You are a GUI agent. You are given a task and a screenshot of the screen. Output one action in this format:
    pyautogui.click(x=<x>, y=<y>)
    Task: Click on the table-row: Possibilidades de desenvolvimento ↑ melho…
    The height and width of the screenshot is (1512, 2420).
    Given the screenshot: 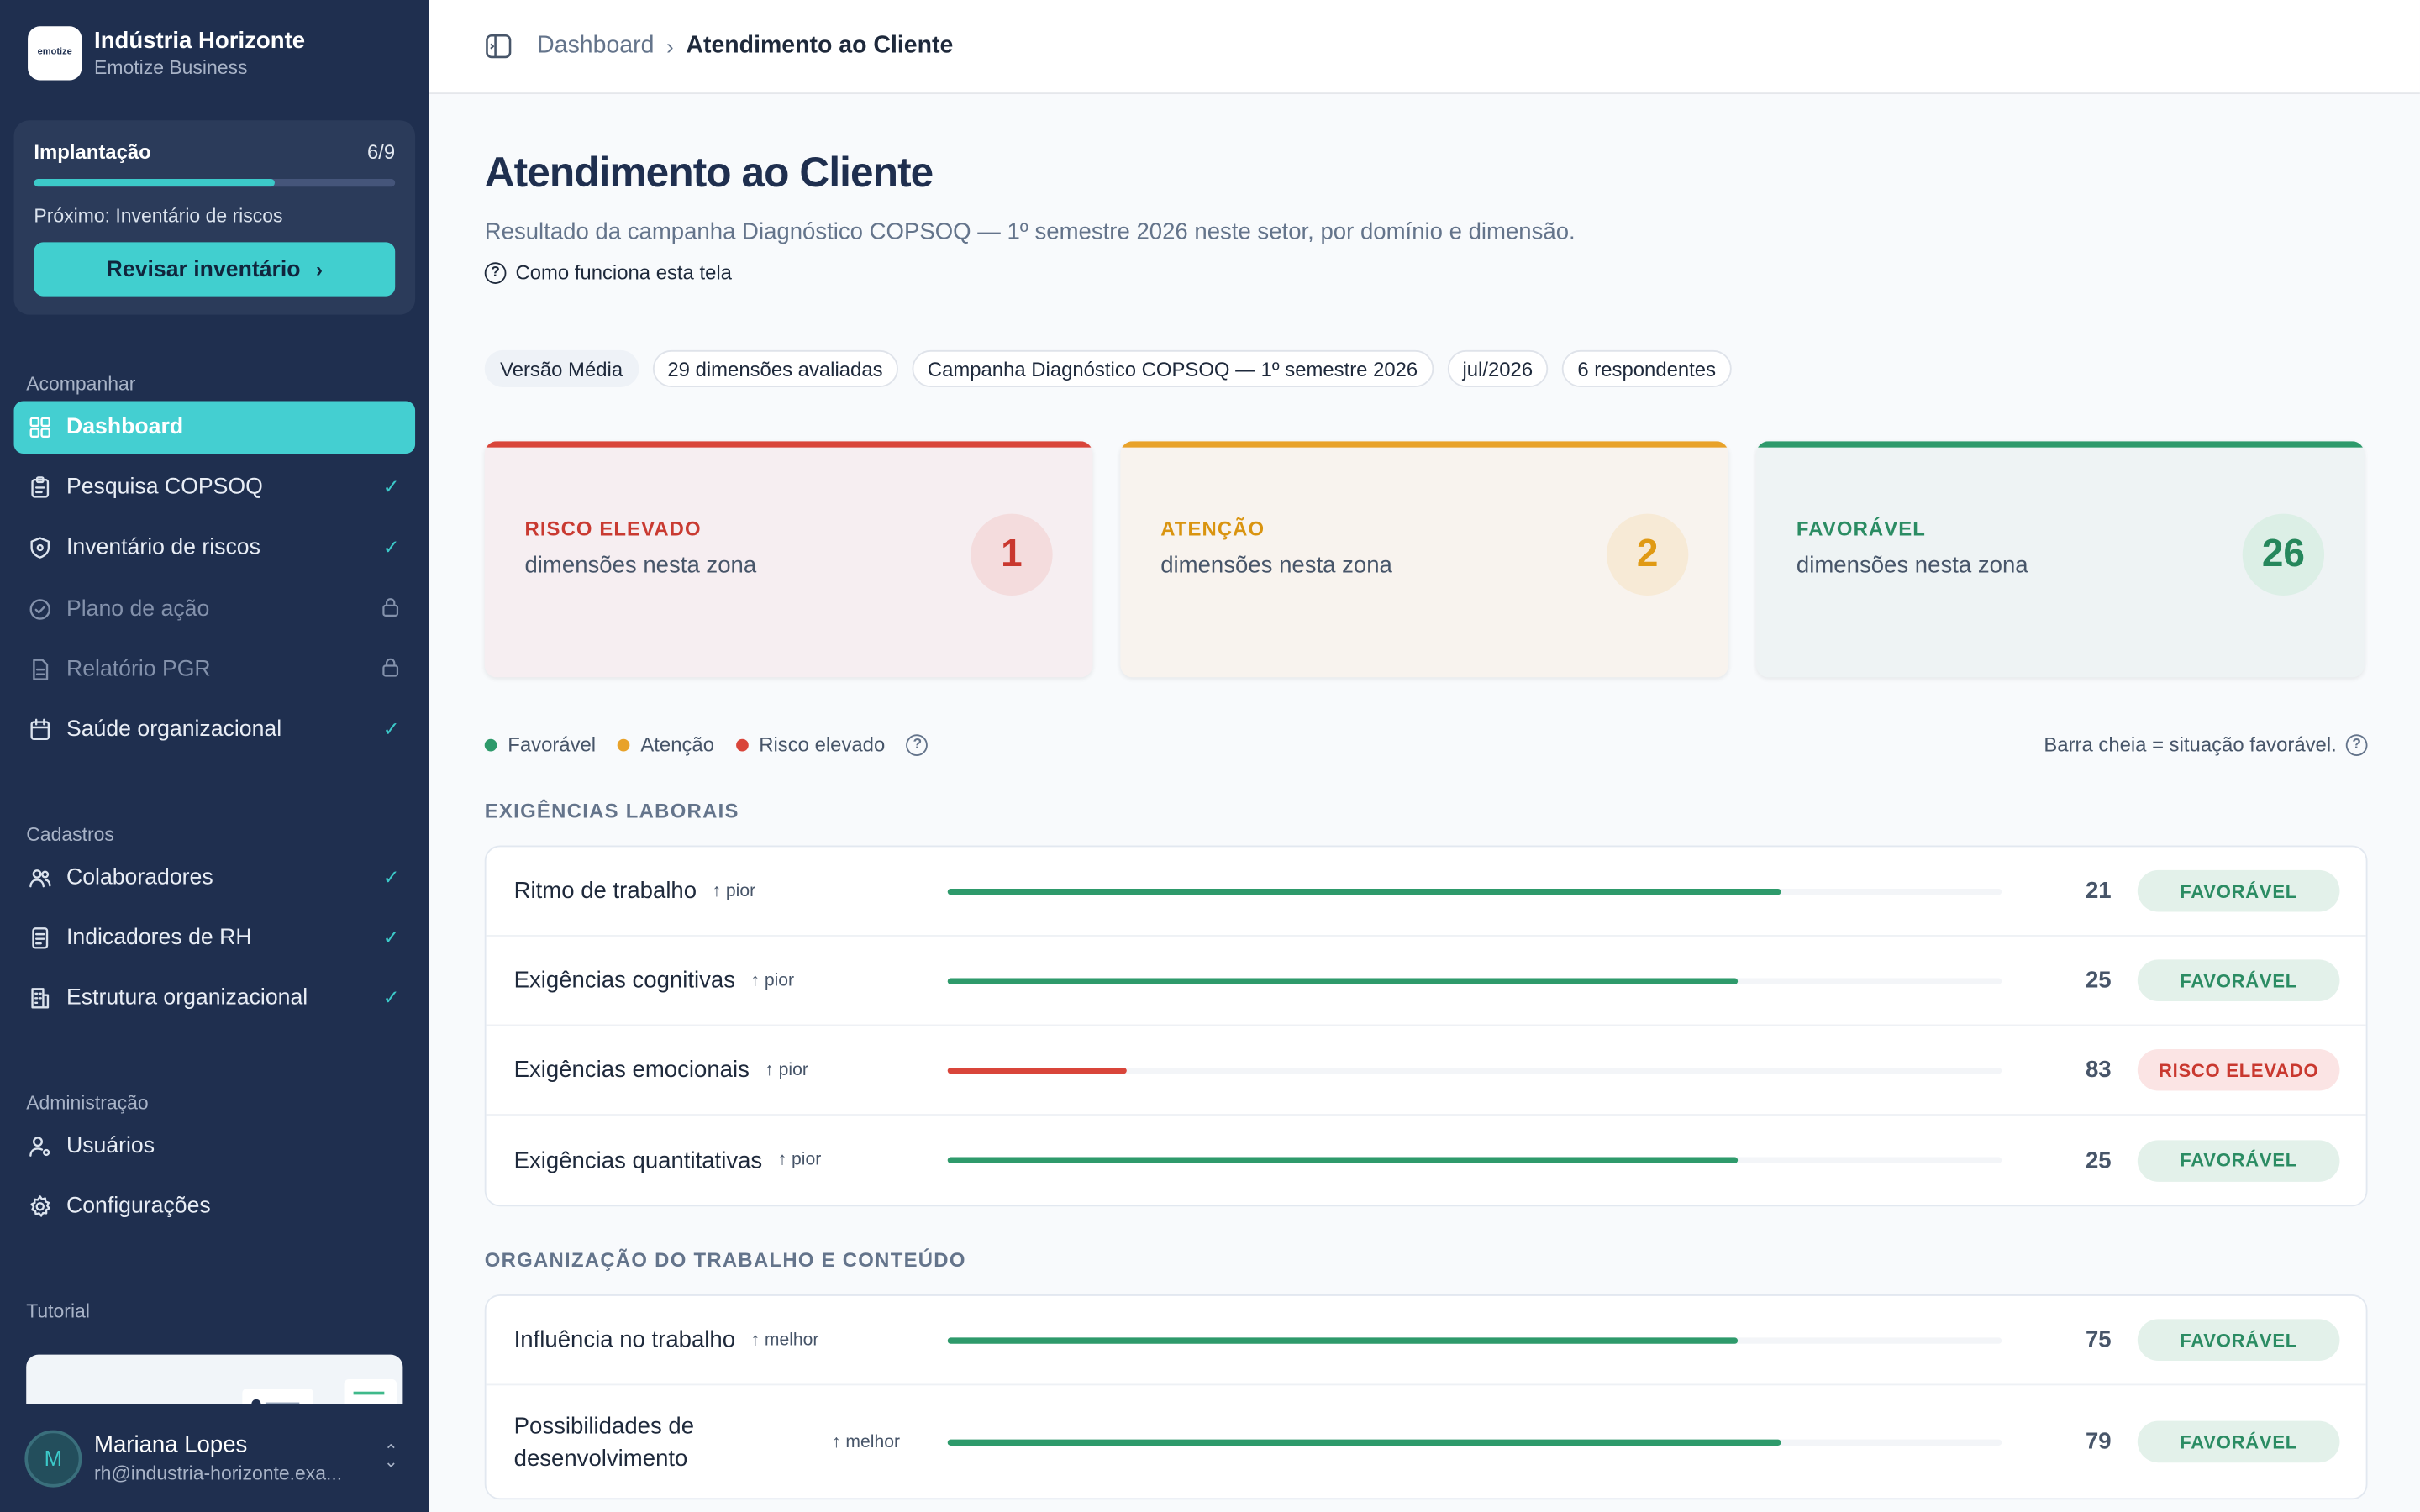 What is the action you would take?
    pyautogui.click(x=1426, y=1441)
    